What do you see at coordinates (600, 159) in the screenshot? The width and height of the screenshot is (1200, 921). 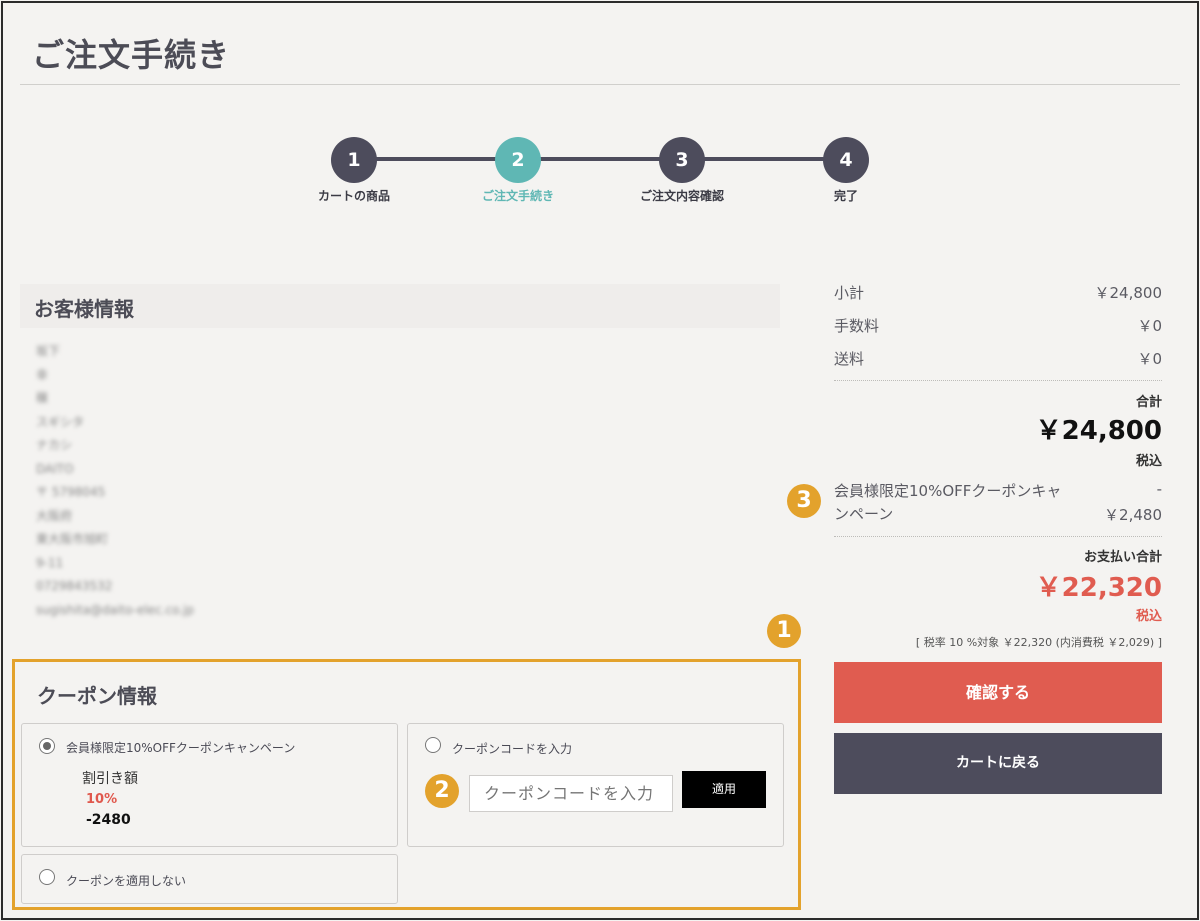 I see `step-connector` at bounding box center [600, 159].